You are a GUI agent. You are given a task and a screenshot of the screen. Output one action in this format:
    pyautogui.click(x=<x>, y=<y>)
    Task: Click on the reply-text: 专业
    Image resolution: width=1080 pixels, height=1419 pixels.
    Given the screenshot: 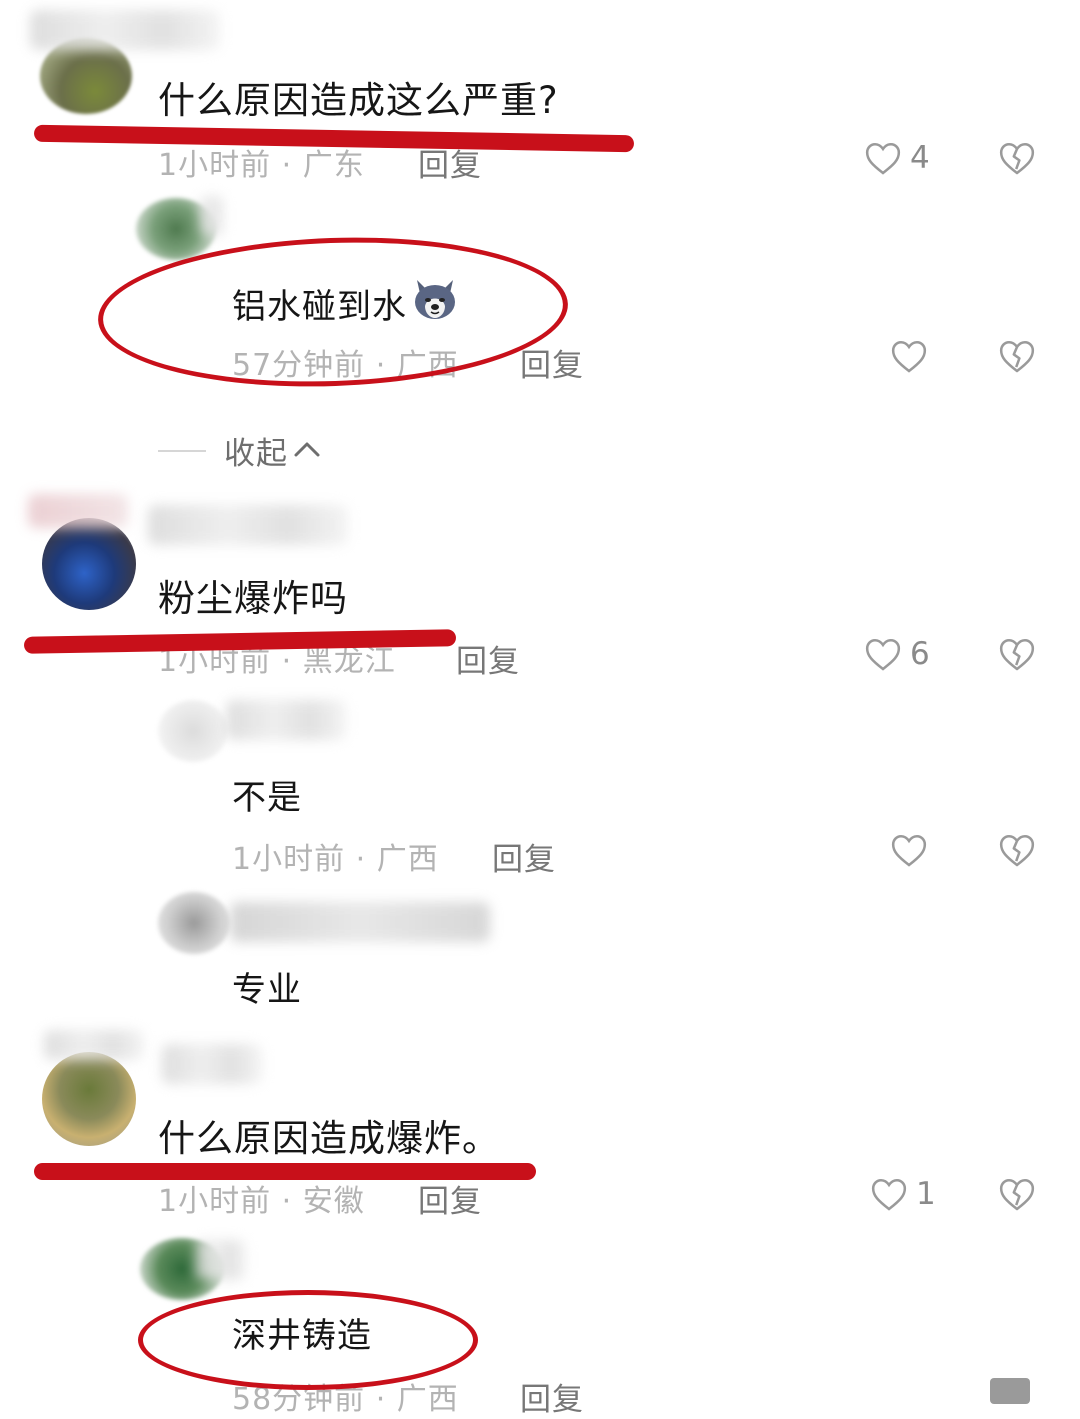 What is the action you would take?
    pyautogui.click(x=267, y=990)
    